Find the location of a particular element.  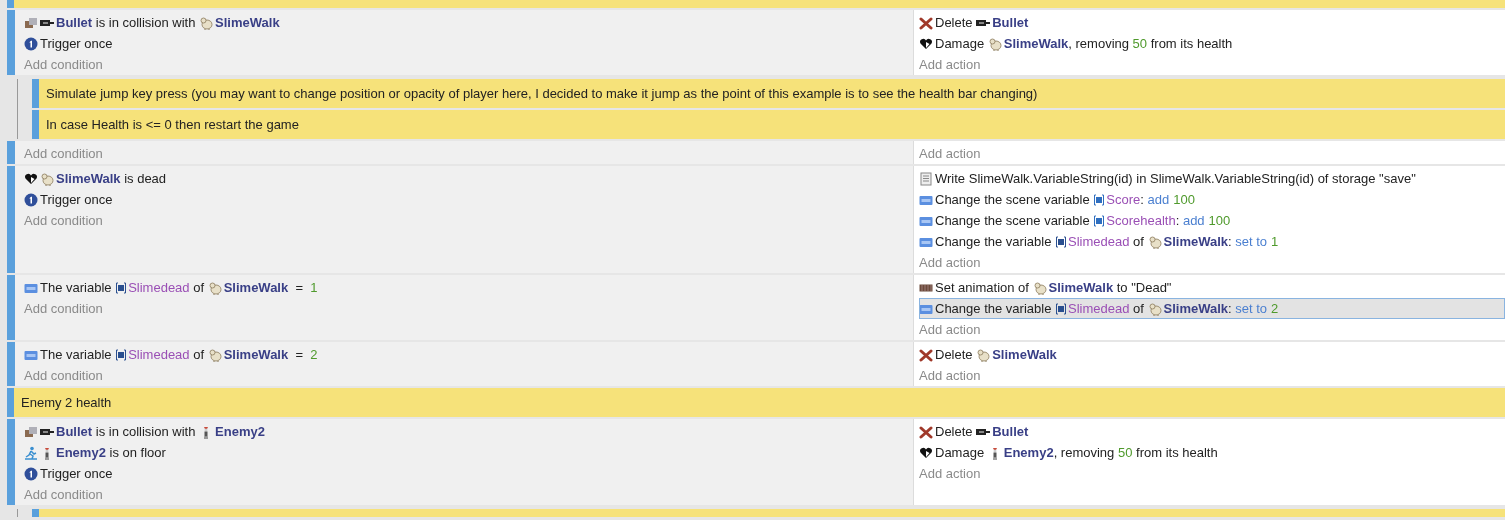

action-text: Write SlimeWalk.VariableString(id) in SlimeWalk.VariableString(id) of storage "save" is located at coordinates (1175, 178).